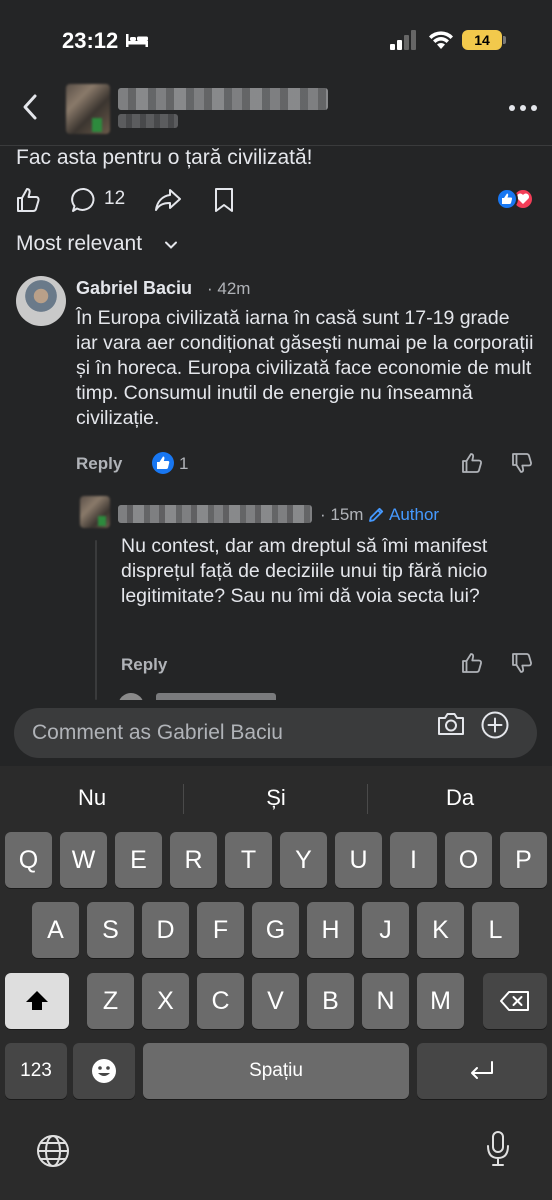  Describe the element at coordinates (385, 1001) in the screenshot. I see `key-n: N` at that location.